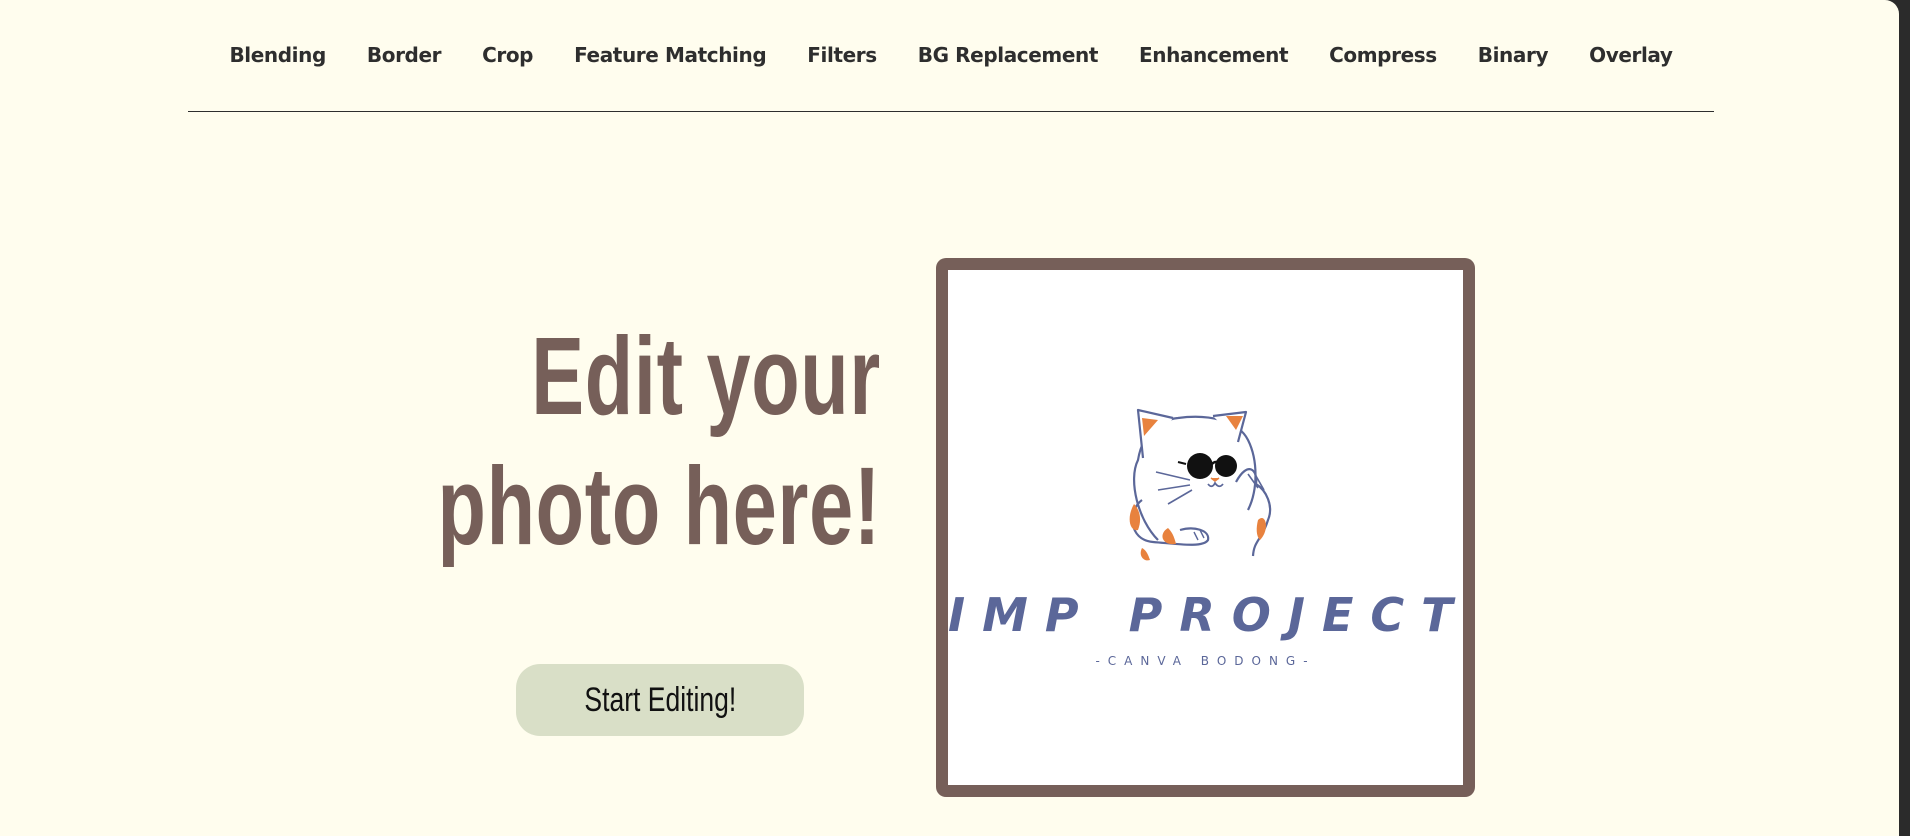 Image resolution: width=1910 pixels, height=836 pixels. I want to click on nav-item-enhancement: Enhancement, so click(1214, 55).